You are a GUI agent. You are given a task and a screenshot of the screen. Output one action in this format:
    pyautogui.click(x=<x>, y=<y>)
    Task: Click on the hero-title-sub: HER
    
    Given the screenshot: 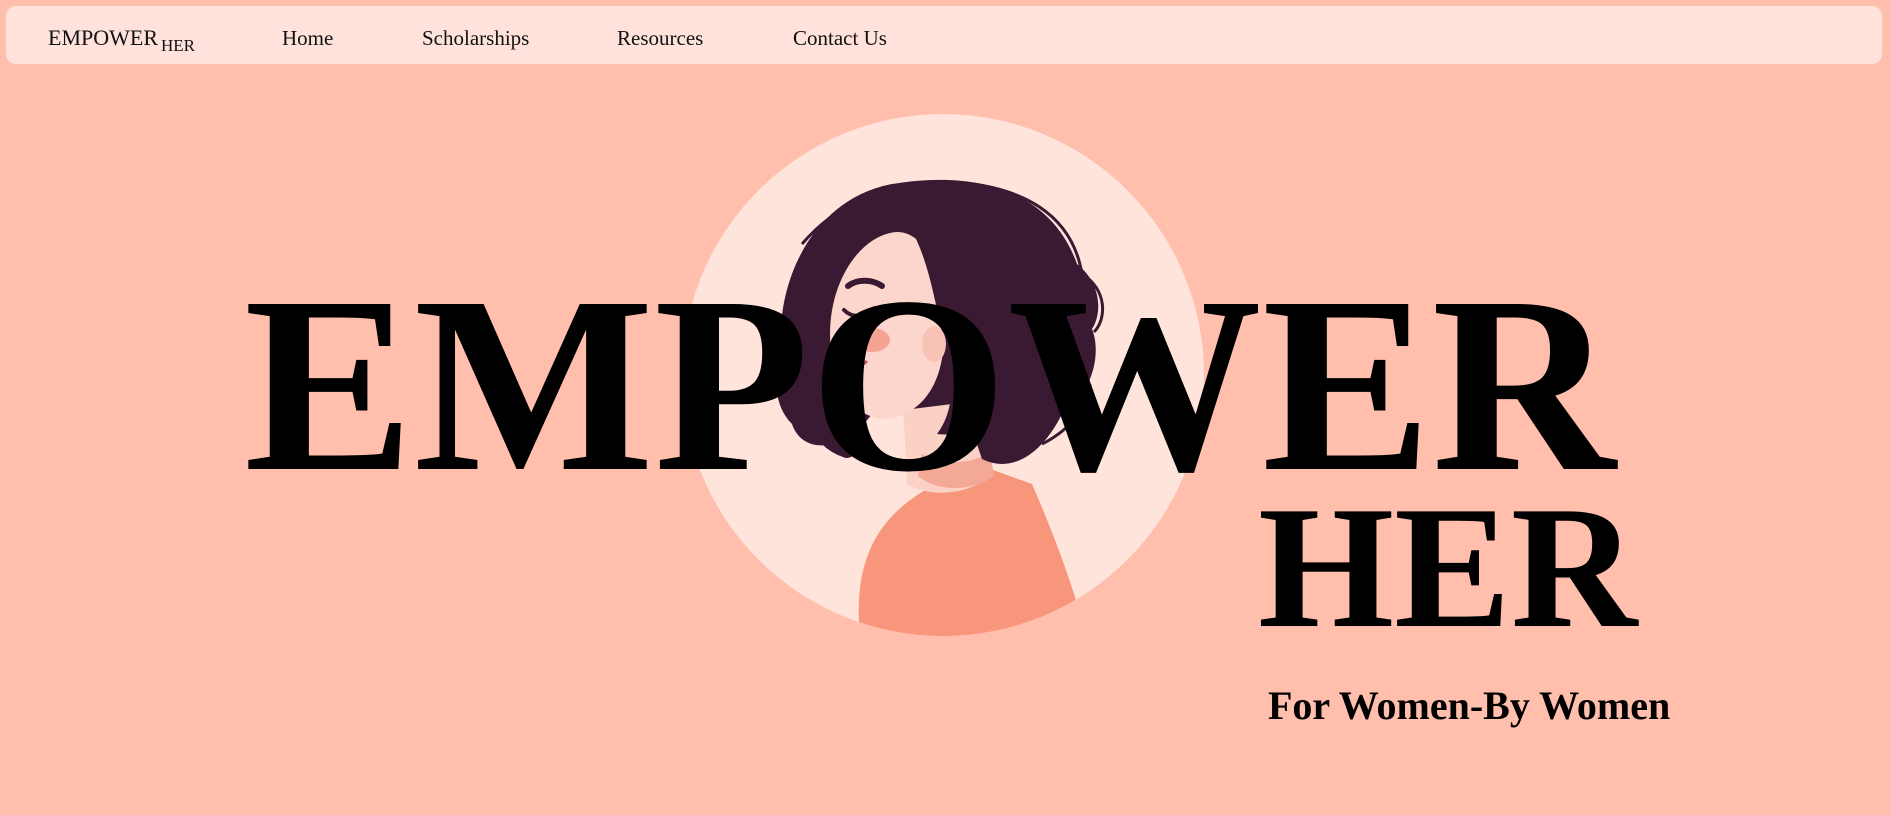 What is the action you would take?
    pyautogui.click(x=1448, y=567)
    